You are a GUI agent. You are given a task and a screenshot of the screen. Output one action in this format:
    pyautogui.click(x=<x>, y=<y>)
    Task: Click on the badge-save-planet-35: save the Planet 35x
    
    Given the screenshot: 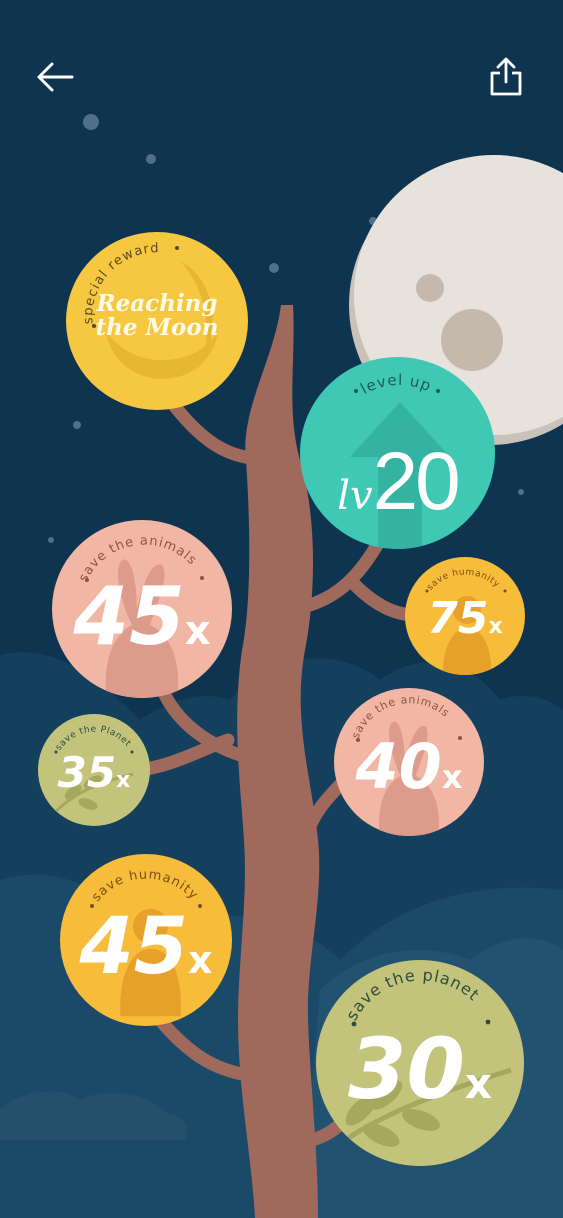 What is the action you would take?
    pyautogui.click(x=94, y=770)
    